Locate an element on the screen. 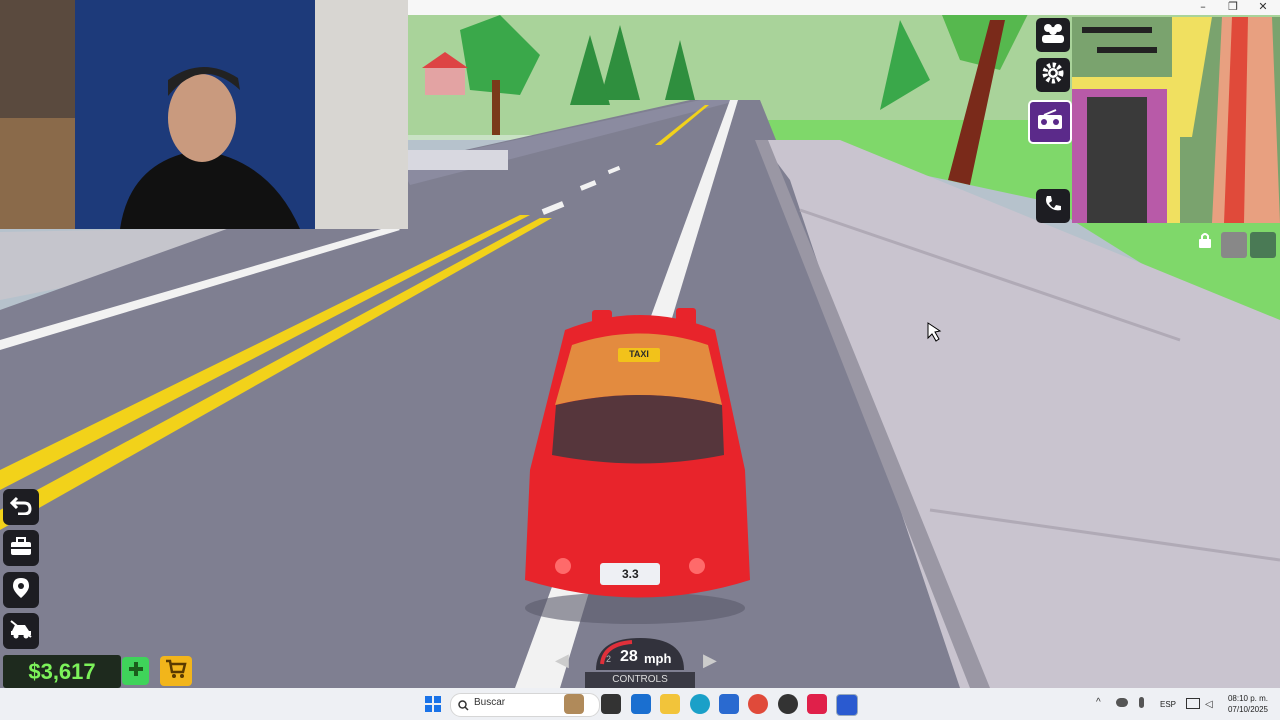 The width and height of the screenshot is (1280, 720). file-explorer-icon is located at coordinates (670, 704).